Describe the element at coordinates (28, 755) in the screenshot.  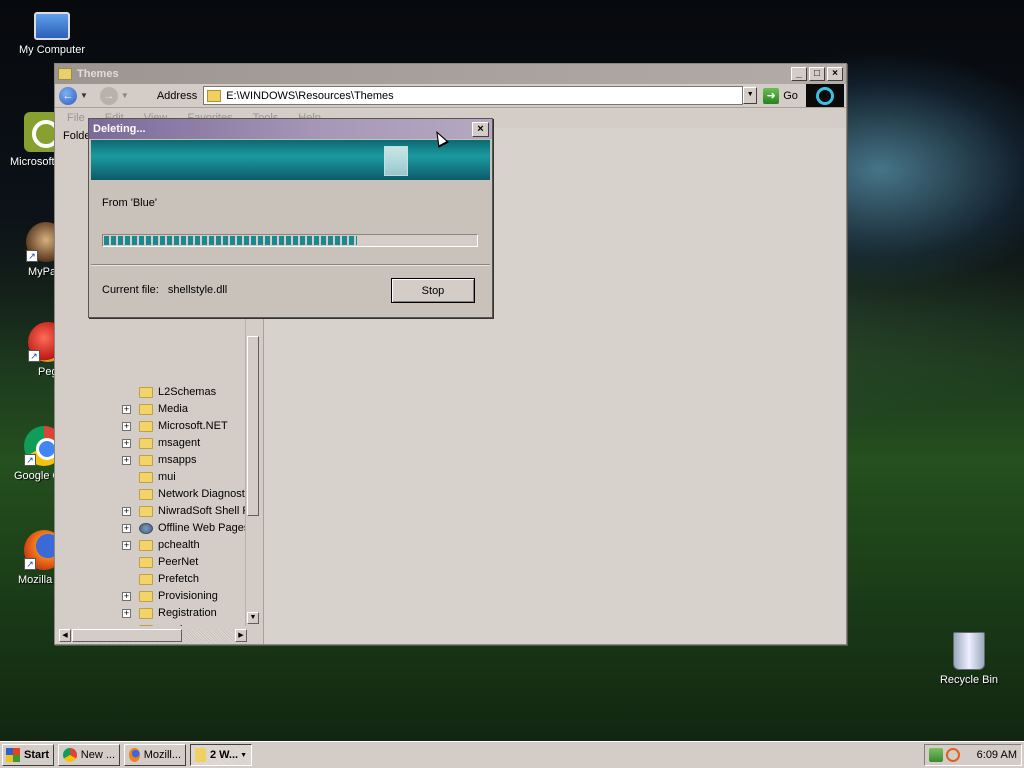
I see `start-button: Start` at that location.